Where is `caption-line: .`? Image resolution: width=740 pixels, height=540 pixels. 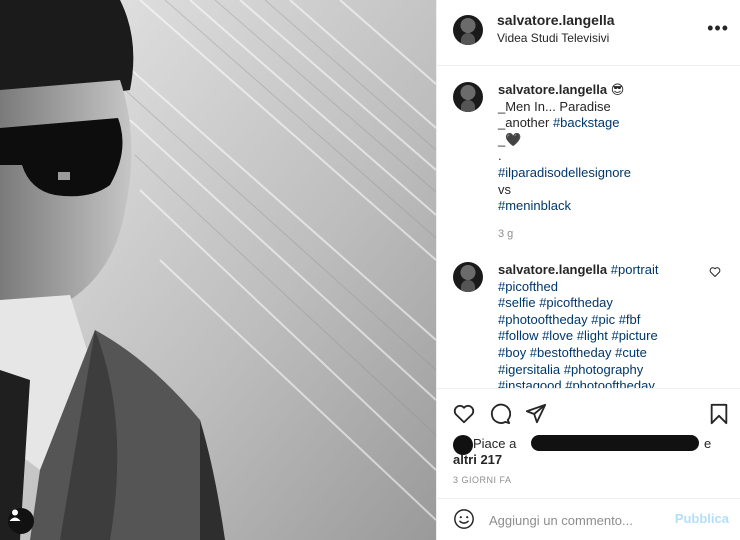 caption-line: . is located at coordinates (500, 156).